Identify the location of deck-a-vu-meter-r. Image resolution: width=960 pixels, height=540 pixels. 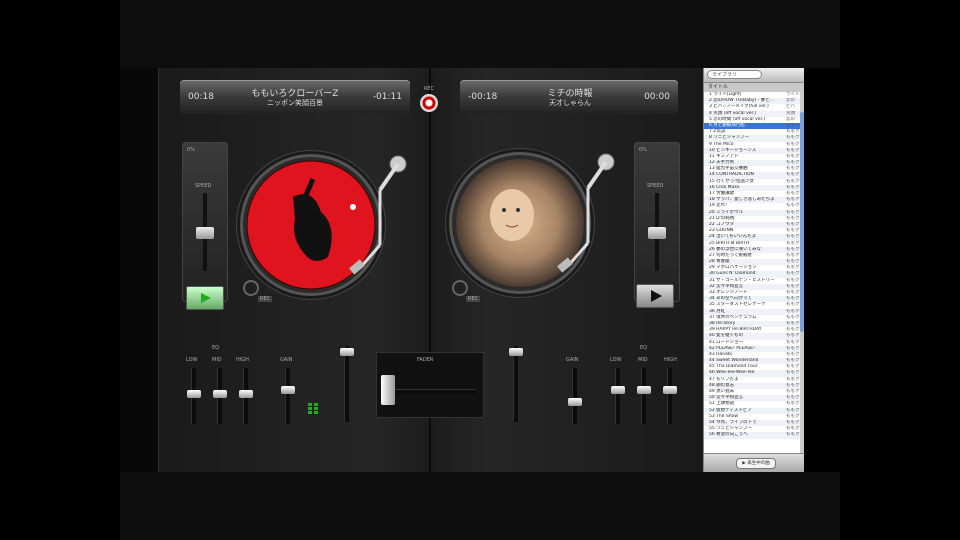
(320, 417).